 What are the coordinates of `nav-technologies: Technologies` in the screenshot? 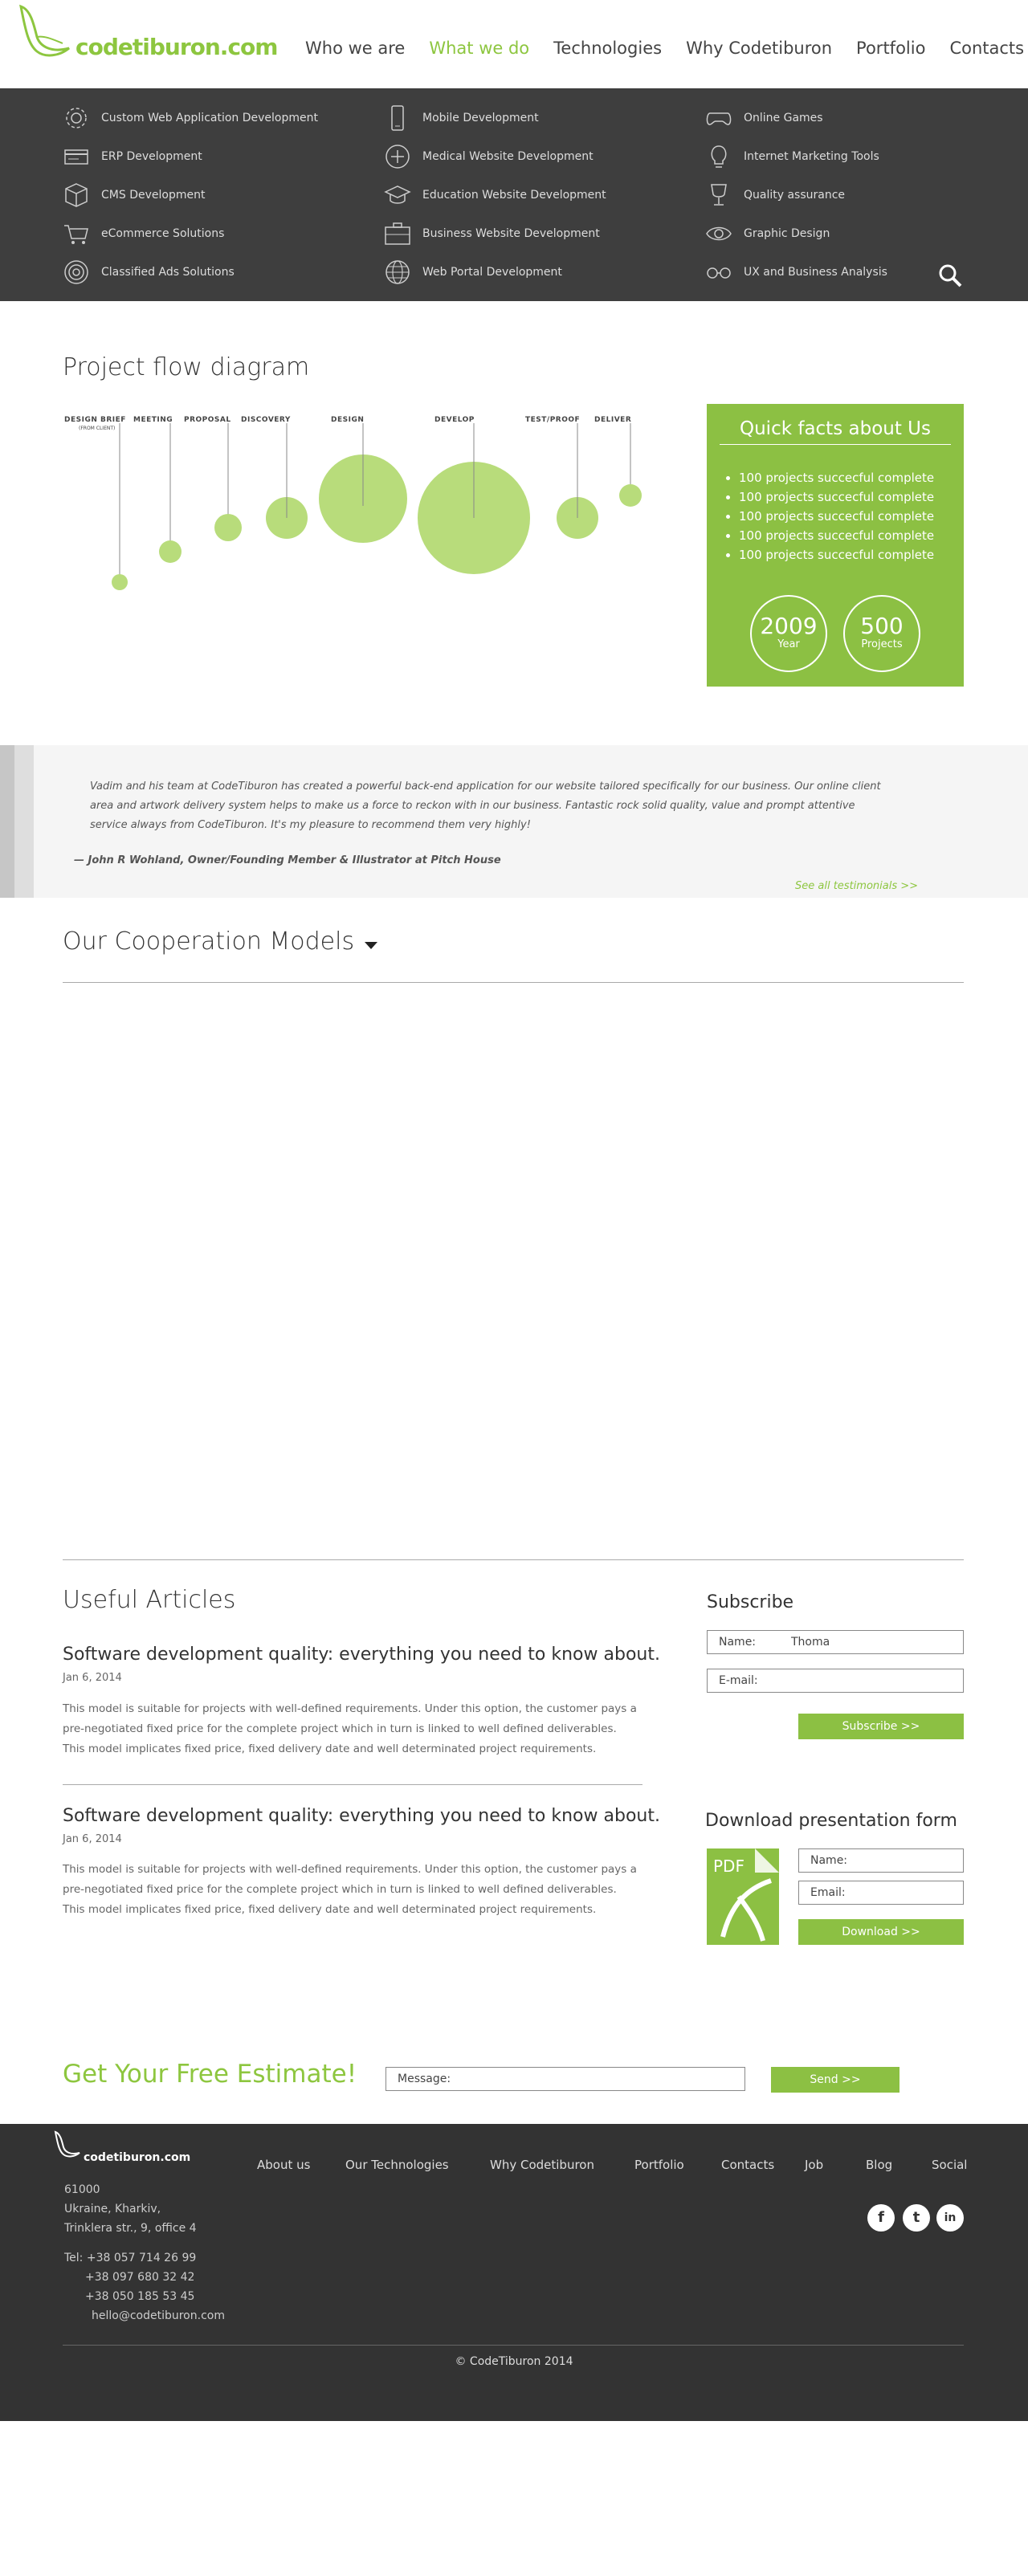 It's located at (607, 48).